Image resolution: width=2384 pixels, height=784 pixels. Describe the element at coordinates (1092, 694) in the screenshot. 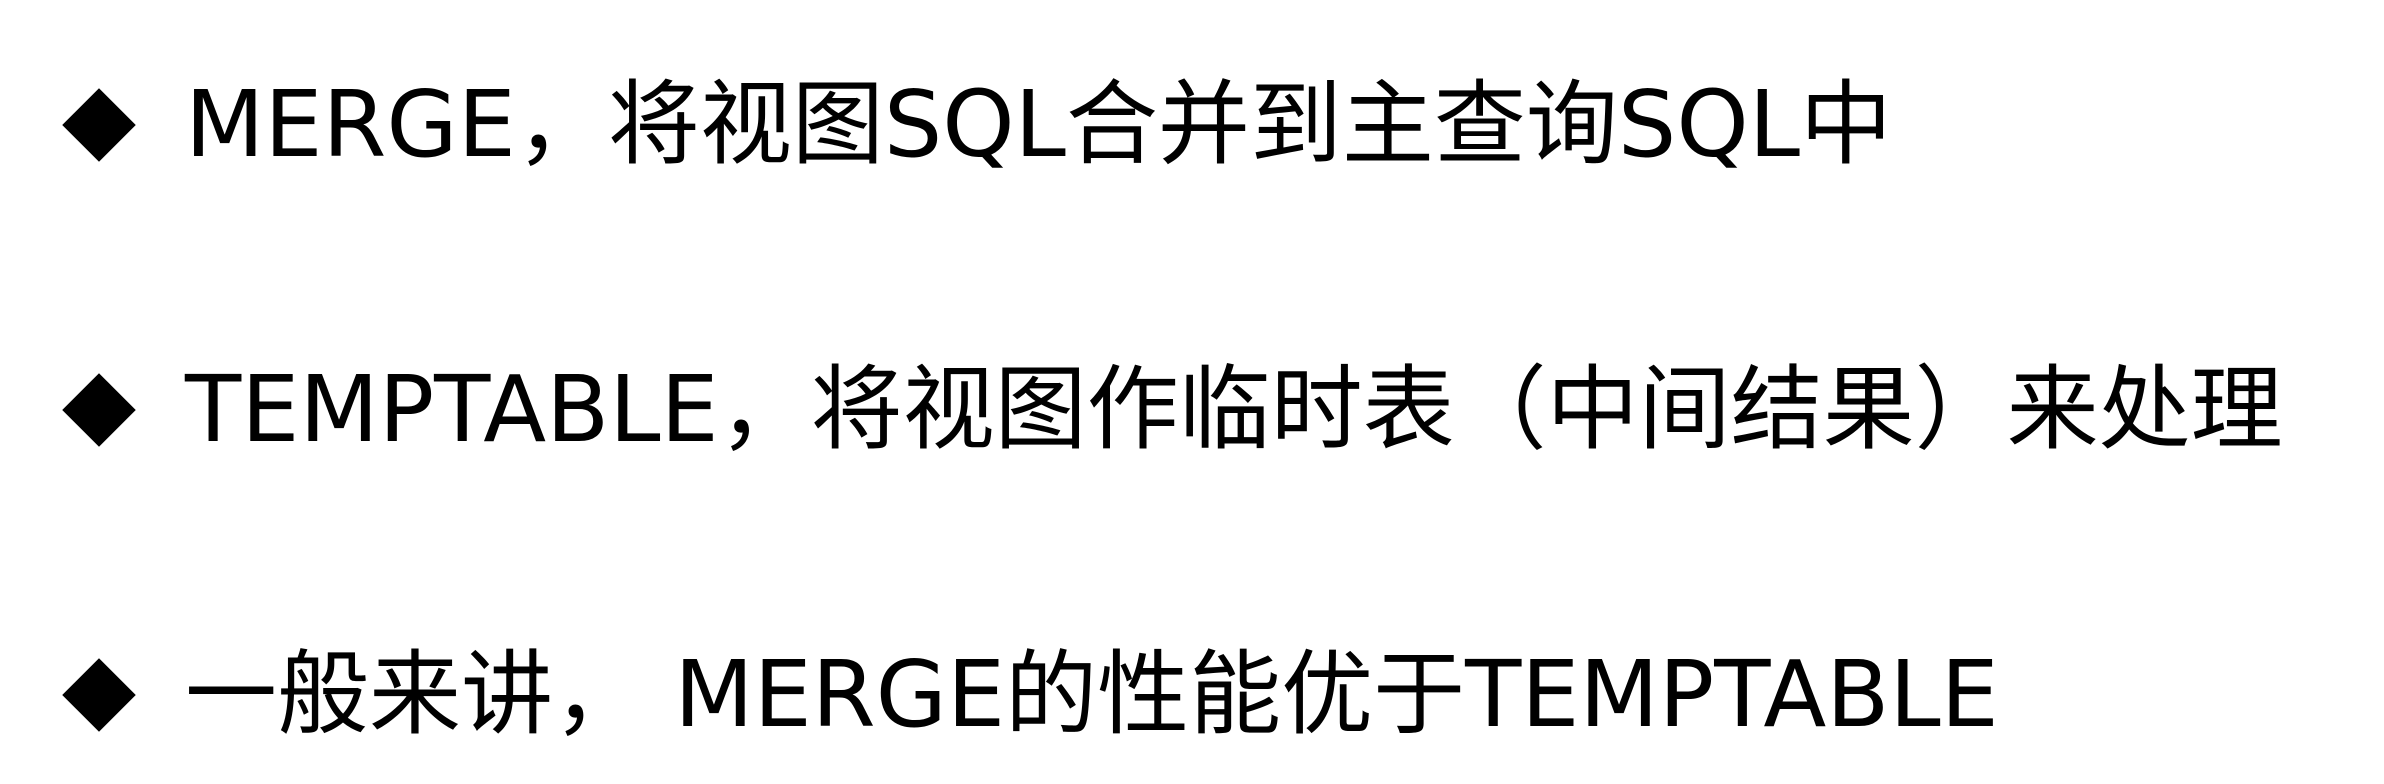

I see `bullet-text: 一般来讲， MERGE的性能优于TEMPTABLE` at that location.